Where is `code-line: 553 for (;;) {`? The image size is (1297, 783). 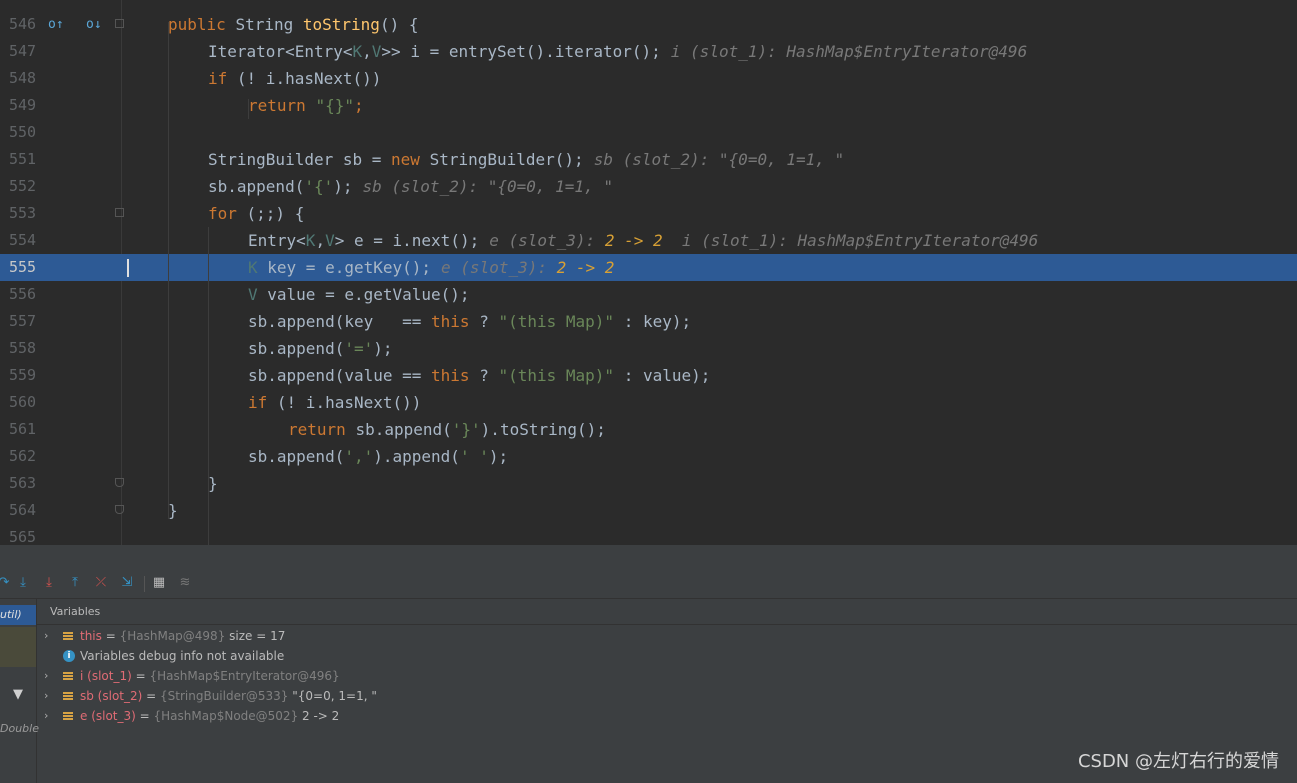
code-line: 553 for (;;) { is located at coordinates (648, 213).